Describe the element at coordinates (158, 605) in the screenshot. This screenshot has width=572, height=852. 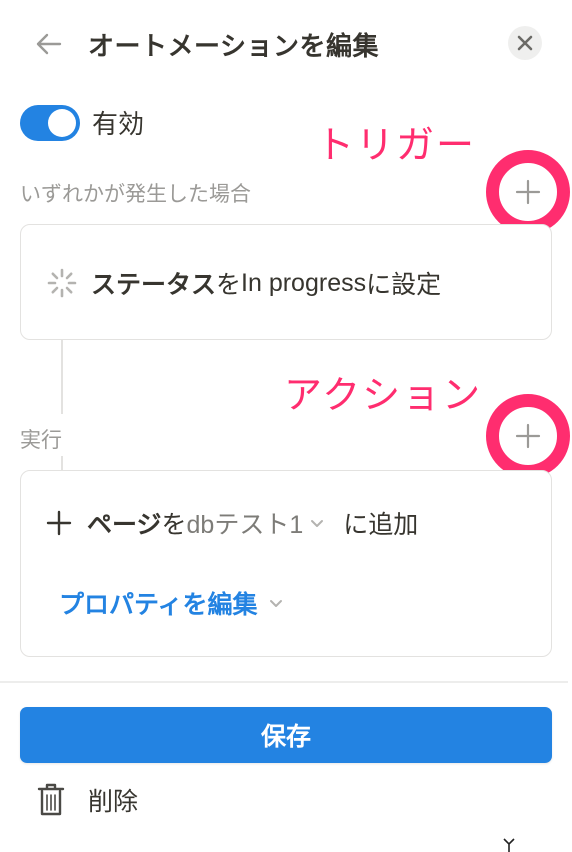
I see `edit-properties-label: プロパティを編集` at that location.